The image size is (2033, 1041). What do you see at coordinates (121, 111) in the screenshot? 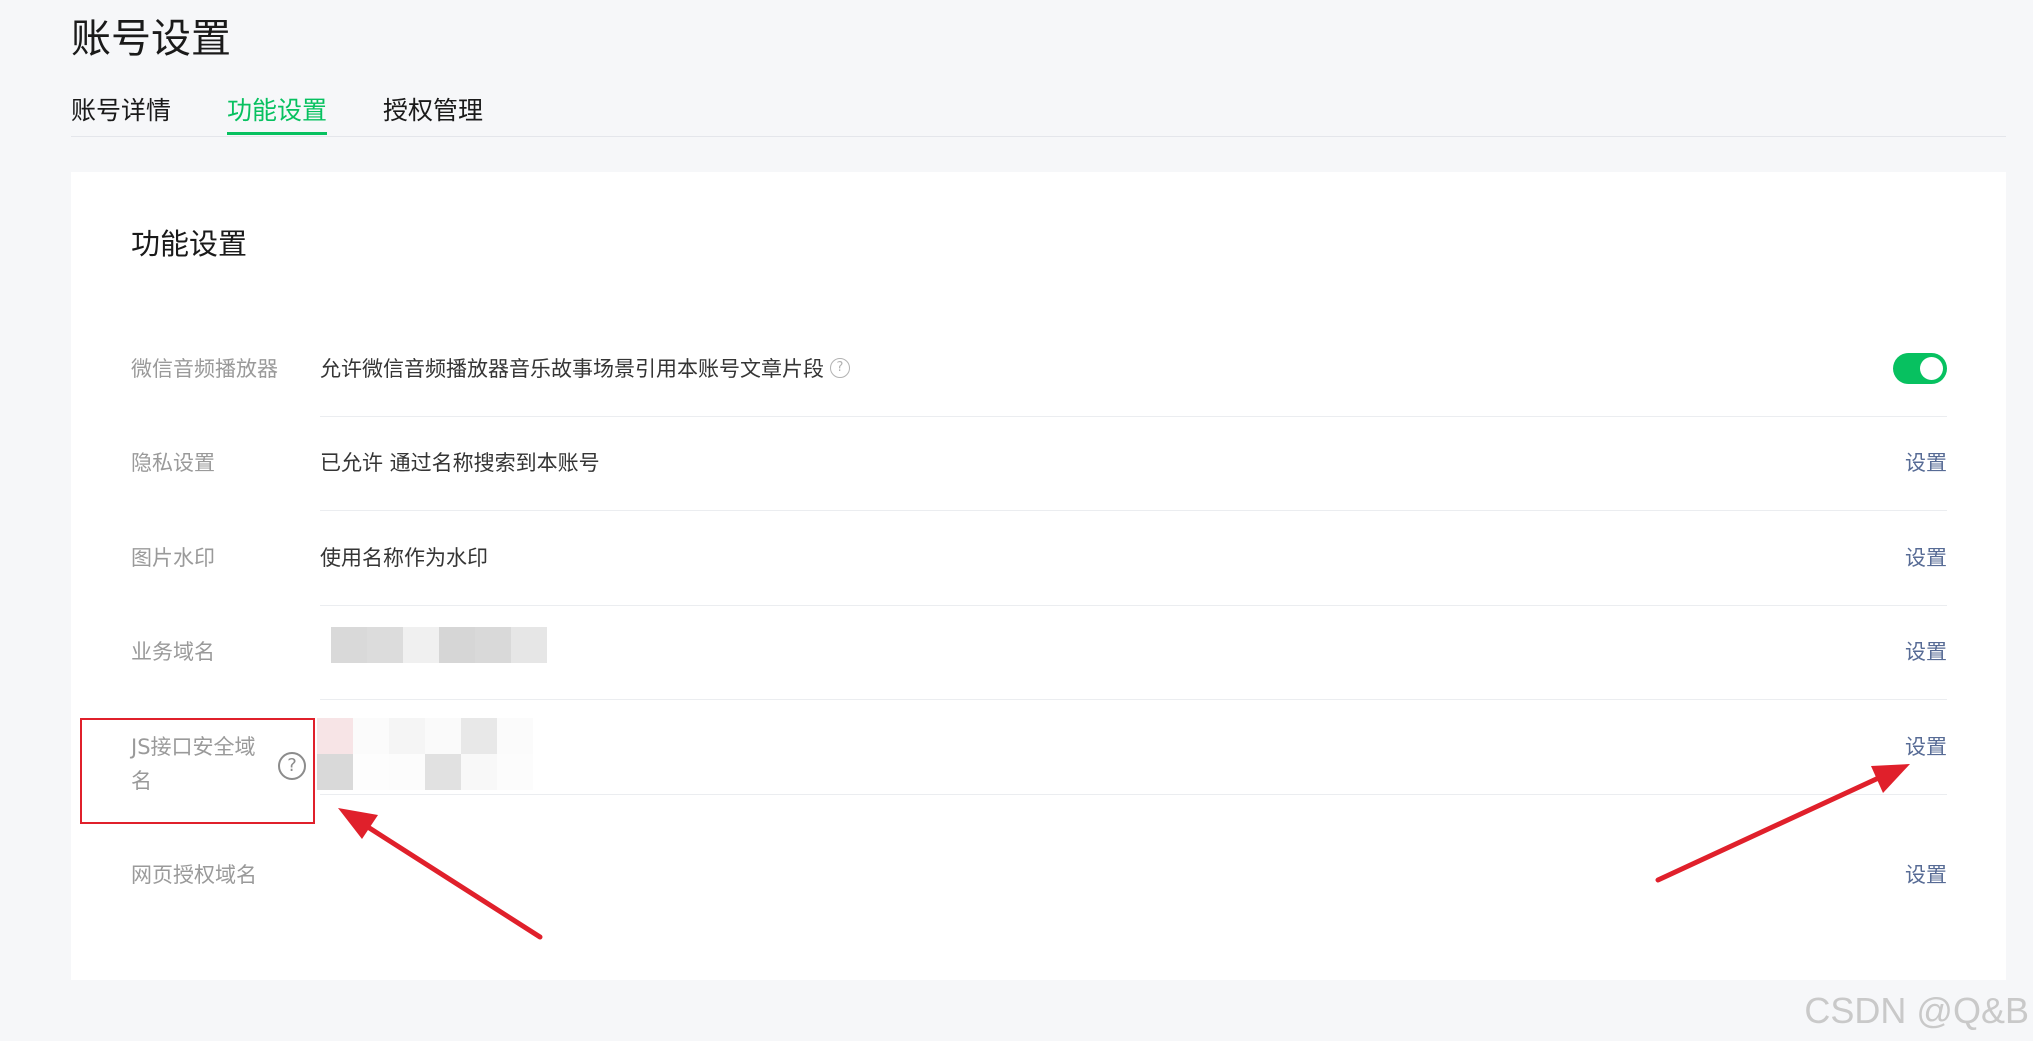
I see `tab-account-details: 账号详情` at bounding box center [121, 111].